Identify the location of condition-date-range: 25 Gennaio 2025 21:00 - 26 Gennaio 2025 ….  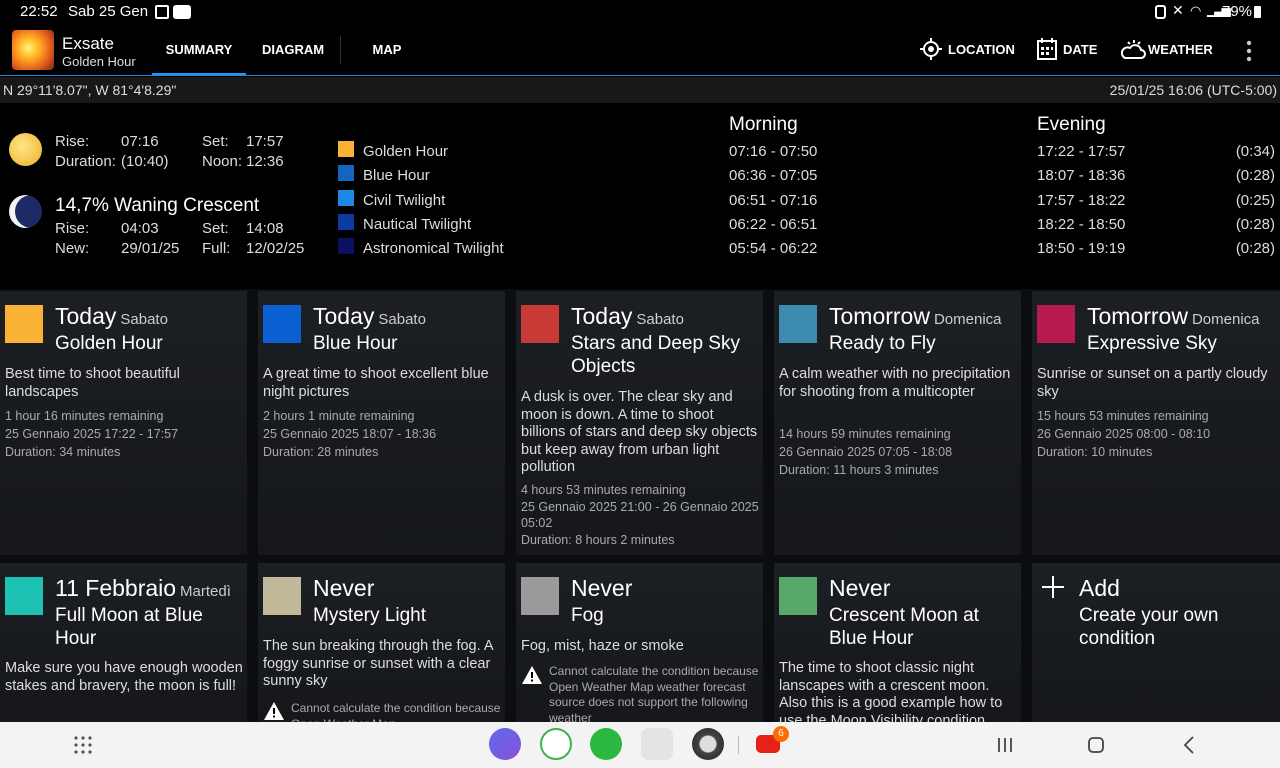
(640, 515).